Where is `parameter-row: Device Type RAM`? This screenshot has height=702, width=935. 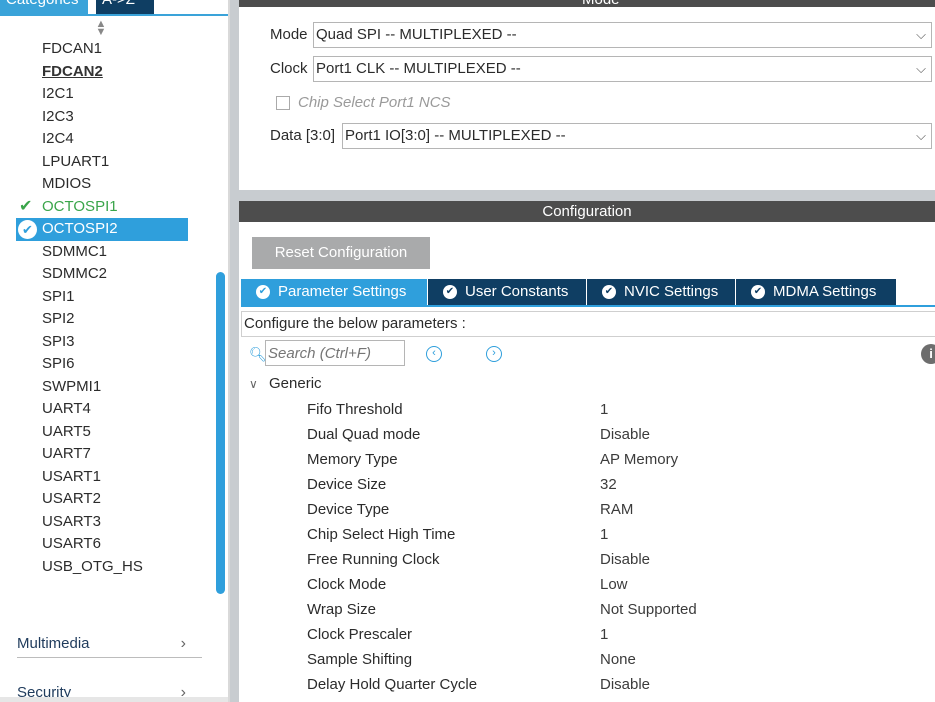
parameter-row: Device Type RAM is located at coordinates (587, 509).